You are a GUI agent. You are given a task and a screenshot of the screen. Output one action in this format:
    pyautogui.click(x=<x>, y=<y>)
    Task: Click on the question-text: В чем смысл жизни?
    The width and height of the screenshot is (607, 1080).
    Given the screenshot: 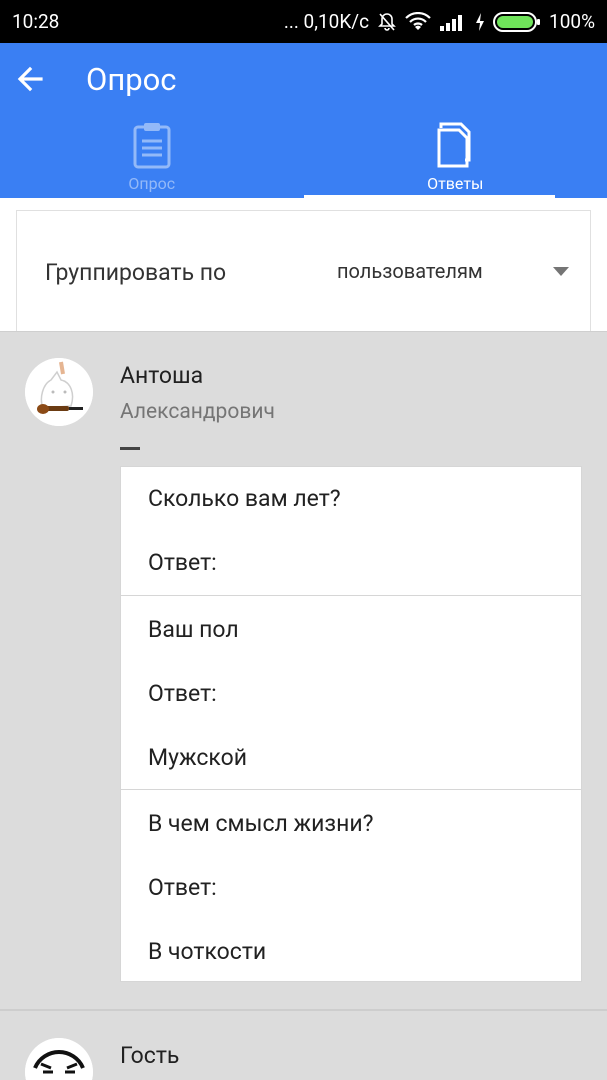 What is the action you would take?
    pyautogui.click(x=261, y=823)
    